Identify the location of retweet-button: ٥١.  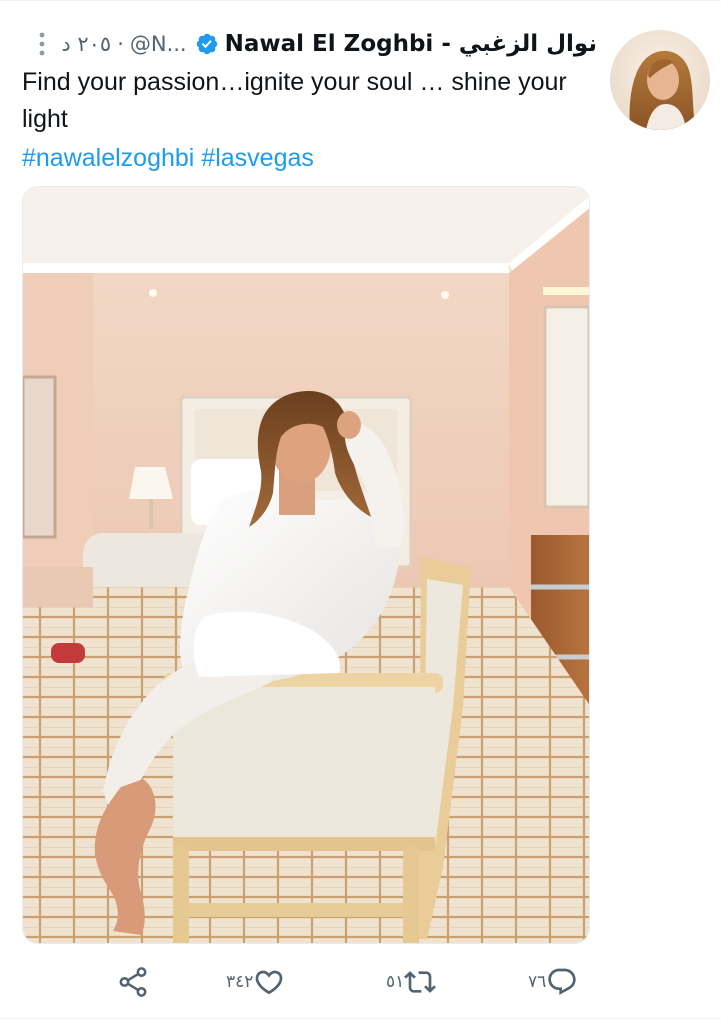
(405, 982).